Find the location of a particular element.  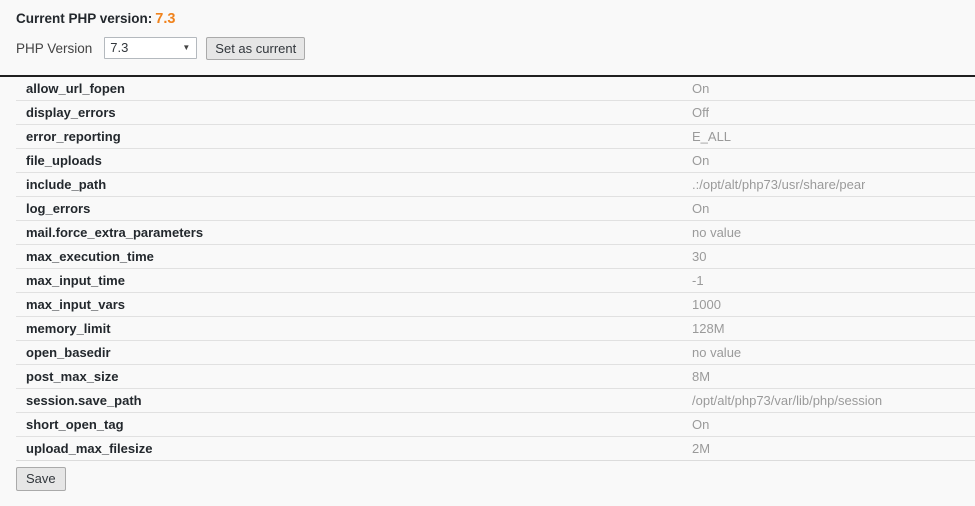

settings-row: short_open_tag On is located at coordinates (495, 425).